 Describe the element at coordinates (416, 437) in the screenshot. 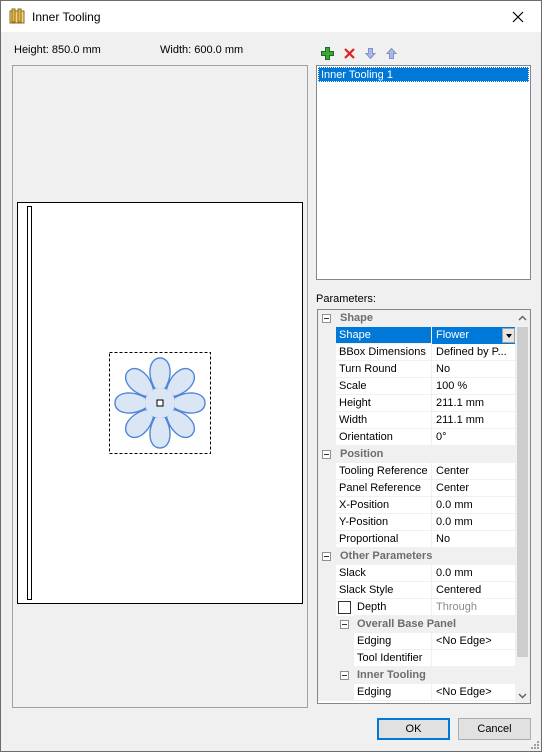

I see `row-orientation: Orientation 0°` at that location.